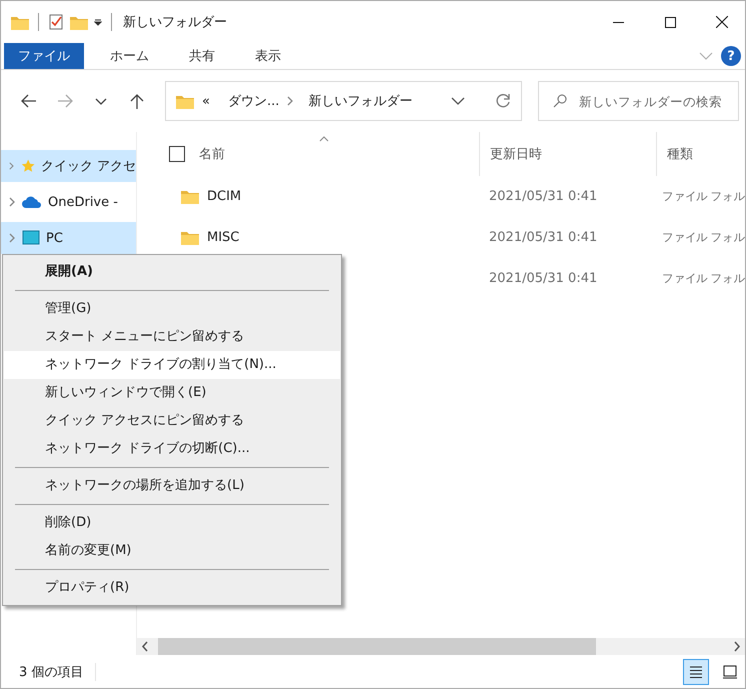 The width and height of the screenshot is (746, 689). What do you see at coordinates (223, 237) in the screenshot?
I see `file-name: MISC` at bounding box center [223, 237].